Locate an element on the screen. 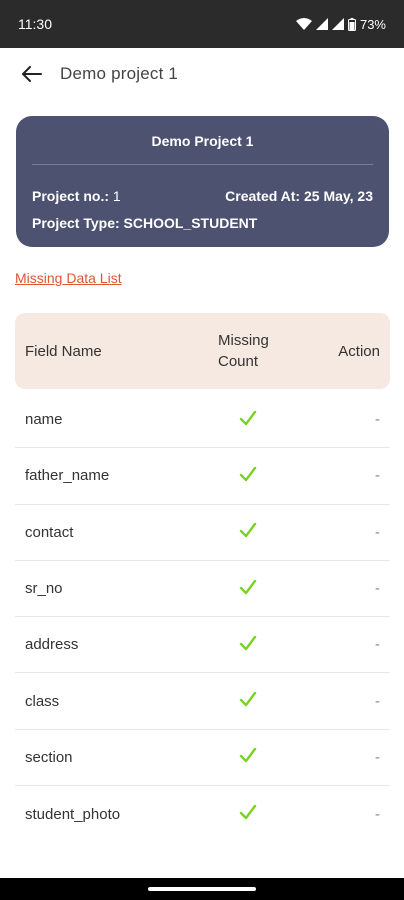 Image resolution: width=404 pixels, height=900 pixels. project-title: Demo Project 1 is located at coordinates (202, 141).